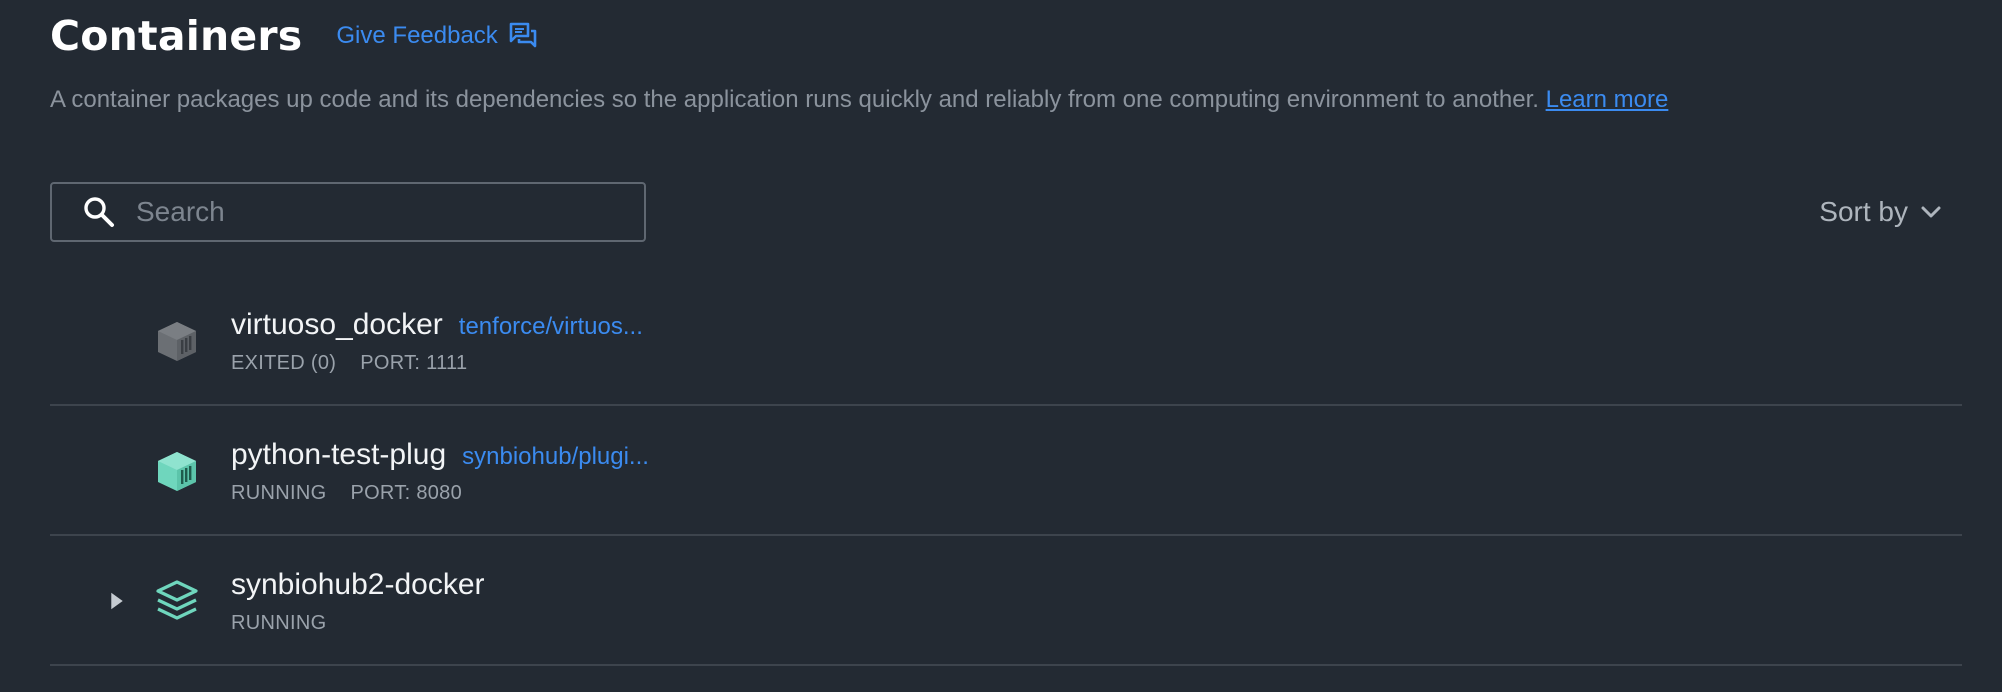 The image size is (2002, 692). I want to click on container-meta: RUNNING, so click(278, 623).